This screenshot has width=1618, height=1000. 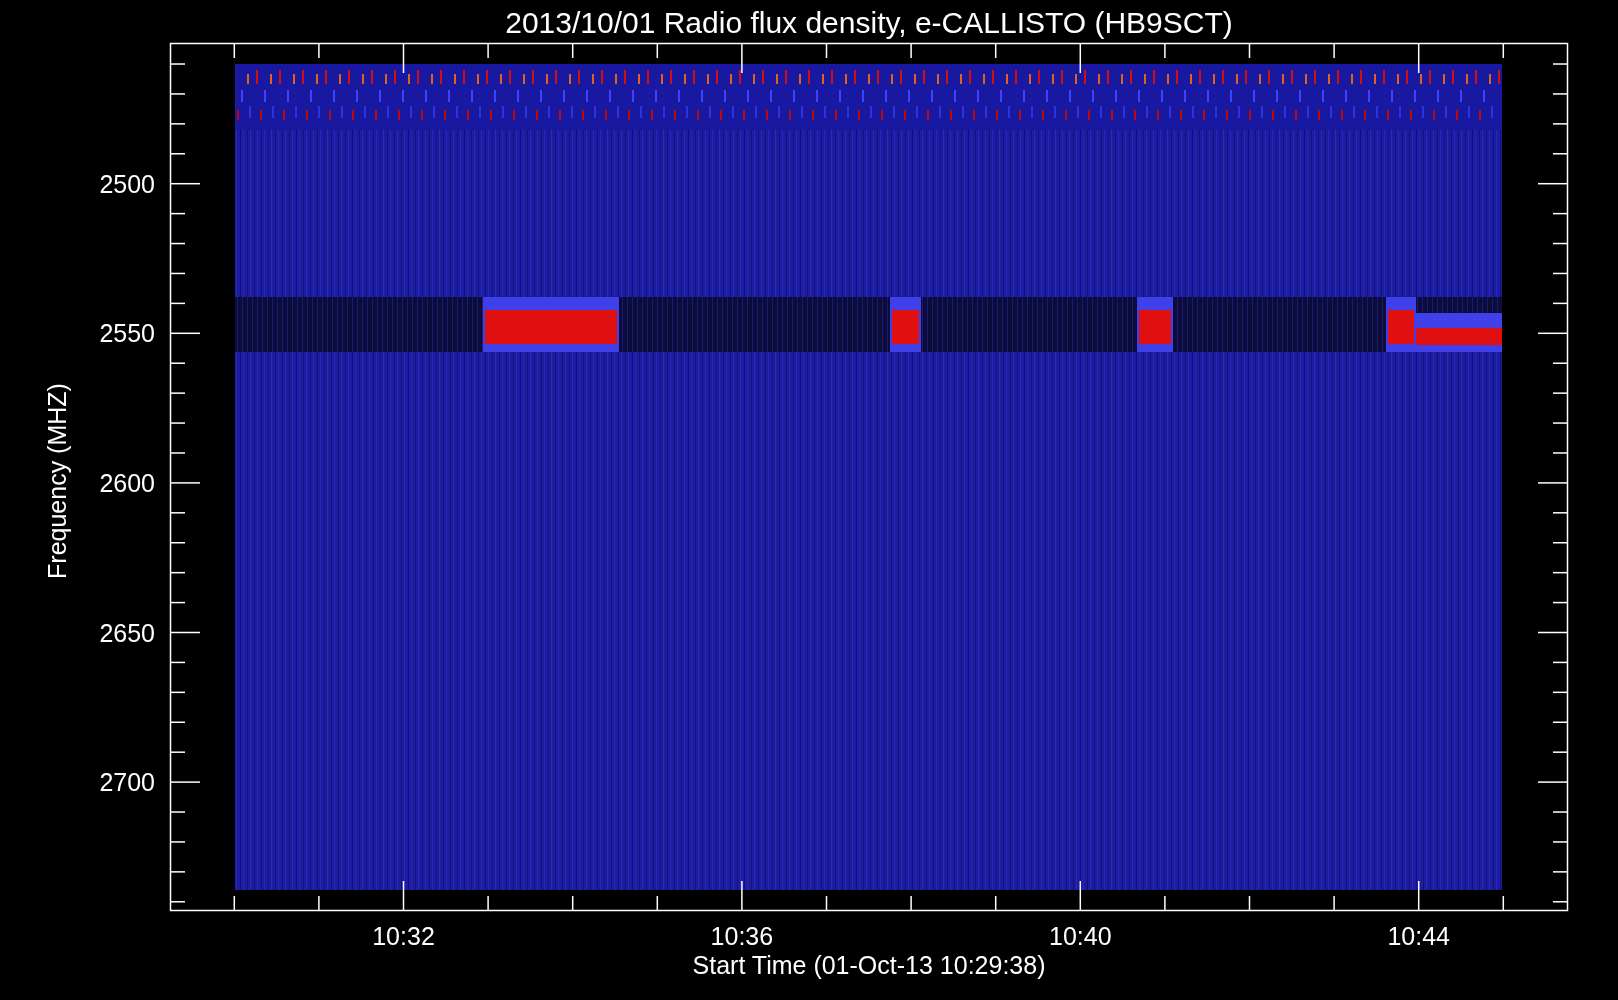 I want to click on x-tick-label: 10:36, so click(x=742, y=936).